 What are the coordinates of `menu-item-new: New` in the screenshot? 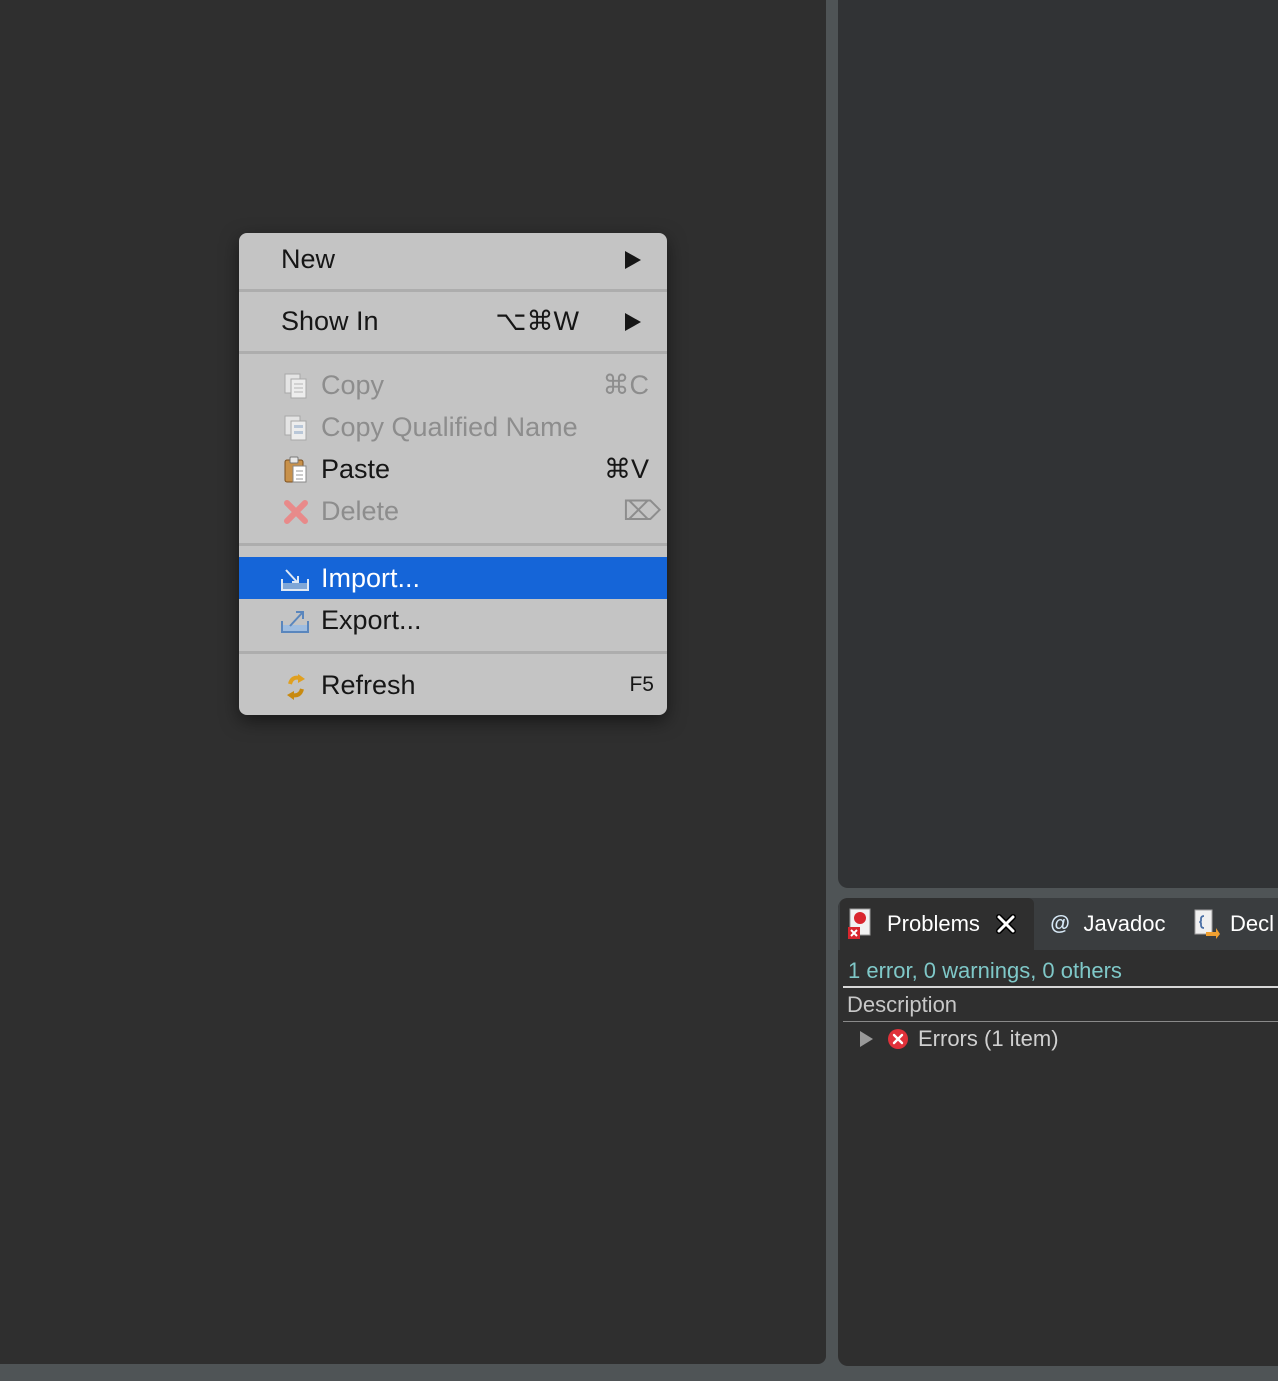 It's located at (453, 259).